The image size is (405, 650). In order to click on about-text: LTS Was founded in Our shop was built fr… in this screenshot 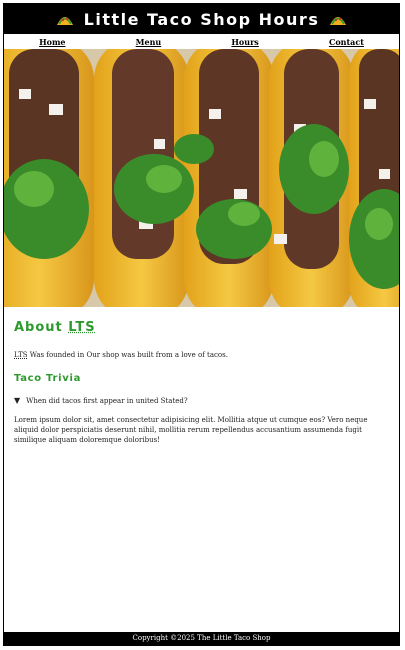, I will do `click(121, 355)`.